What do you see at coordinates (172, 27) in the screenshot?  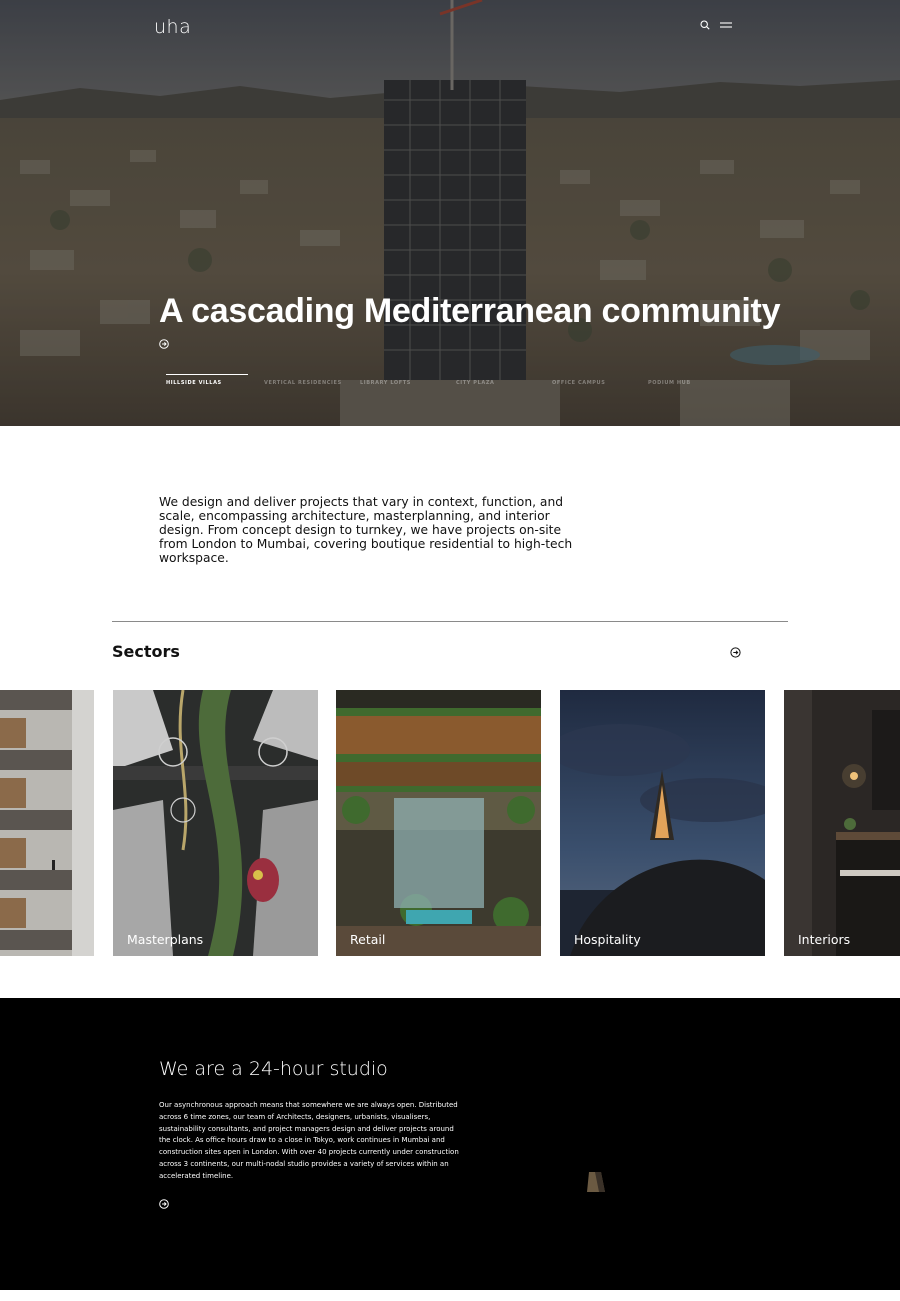 I see `logo: uha` at bounding box center [172, 27].